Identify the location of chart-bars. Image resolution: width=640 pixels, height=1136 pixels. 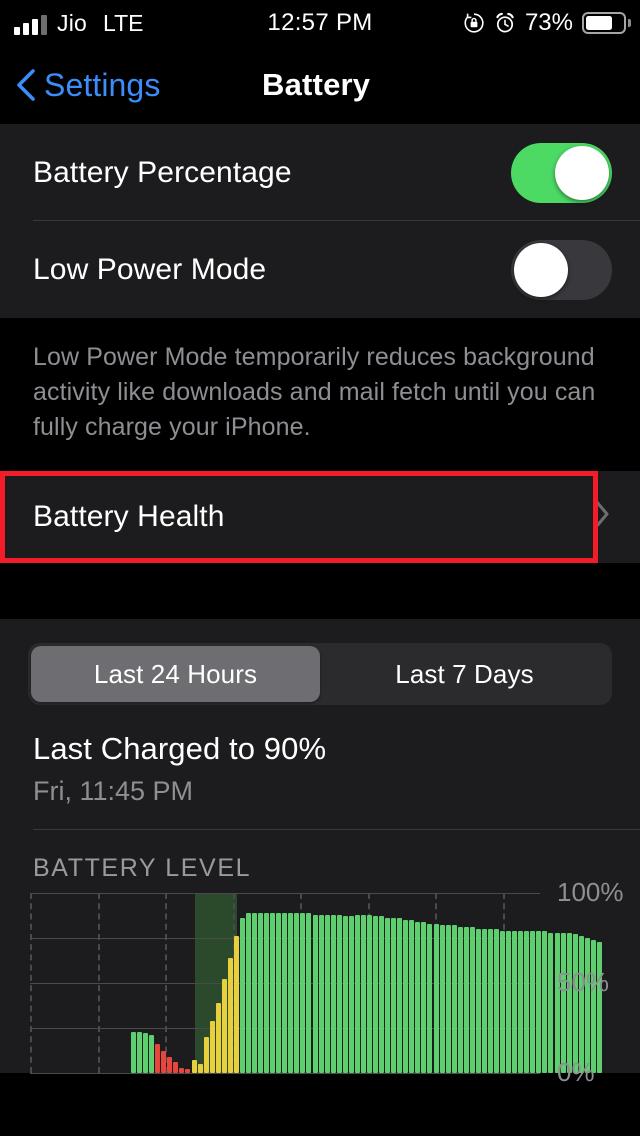
(316, 983).